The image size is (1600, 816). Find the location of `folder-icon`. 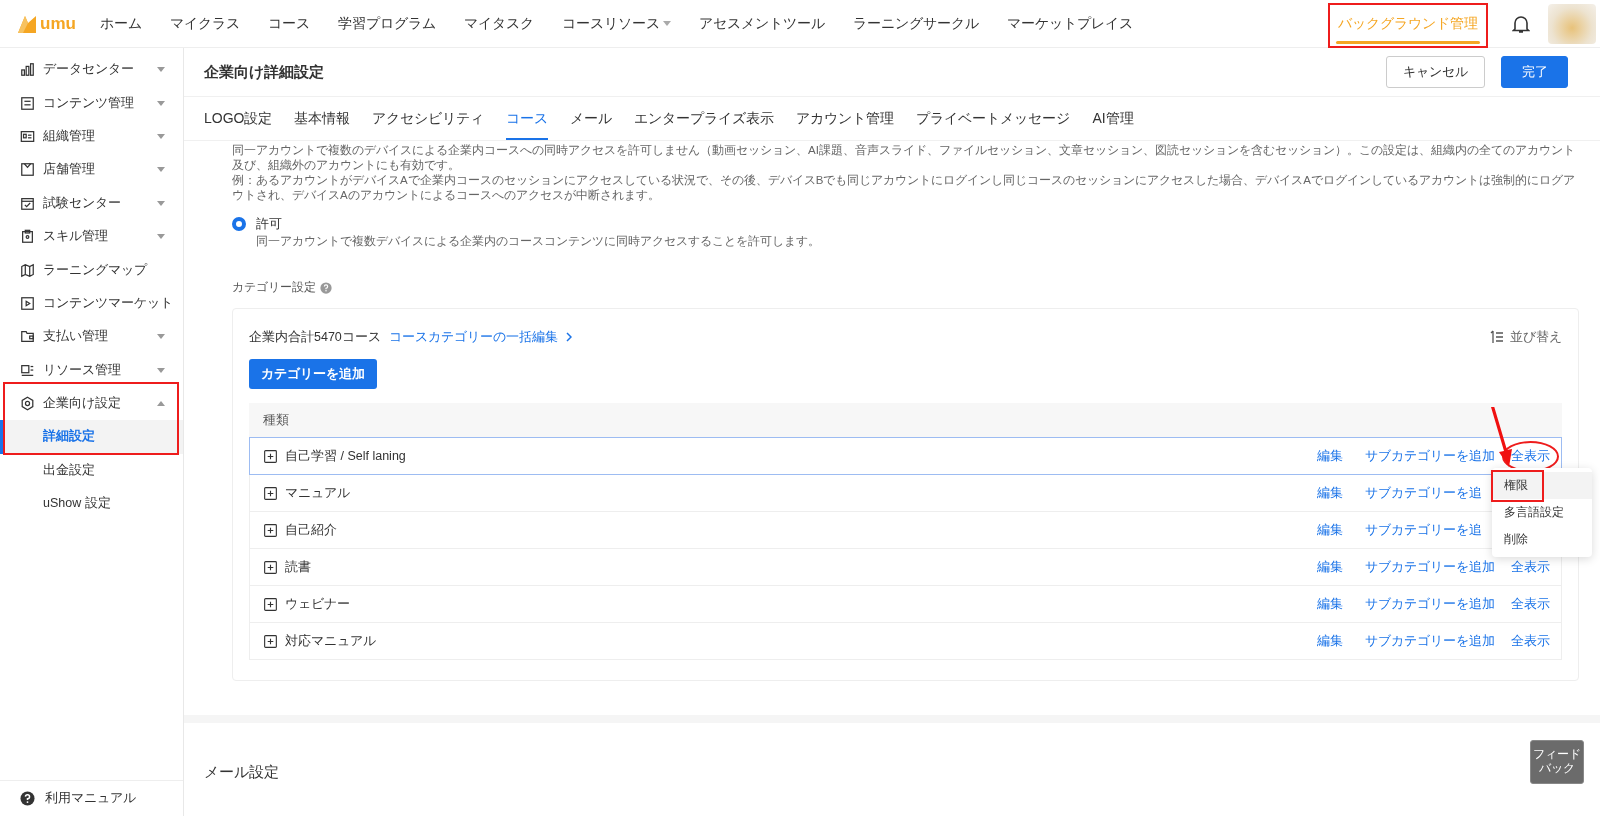

folder-icon is located at coordinates (27, 337).